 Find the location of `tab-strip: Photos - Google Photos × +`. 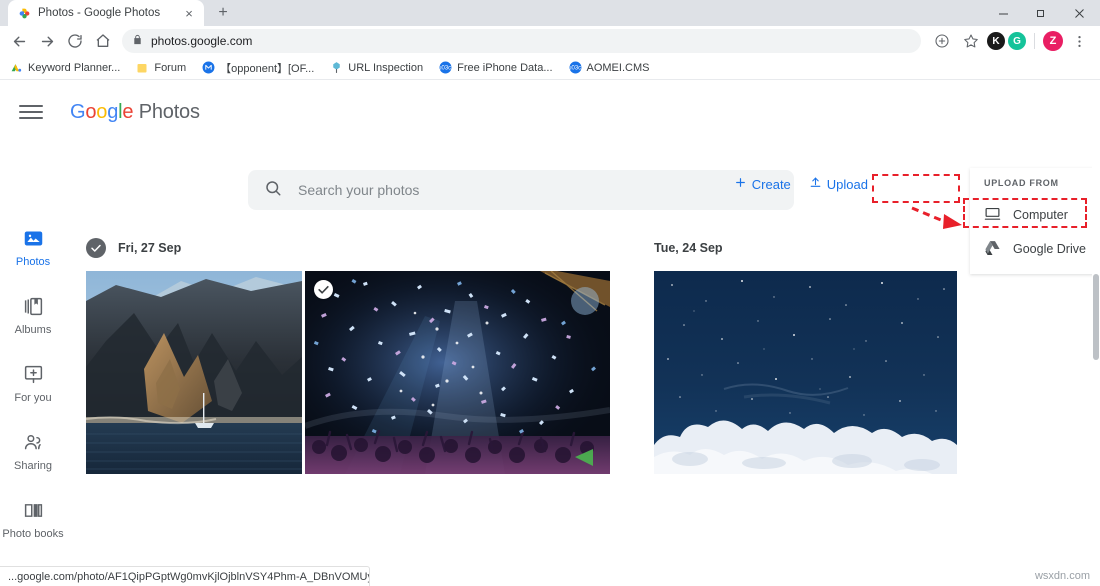

tab-strip: Photos - Google Photos × + is located at coordinates (550, 13).